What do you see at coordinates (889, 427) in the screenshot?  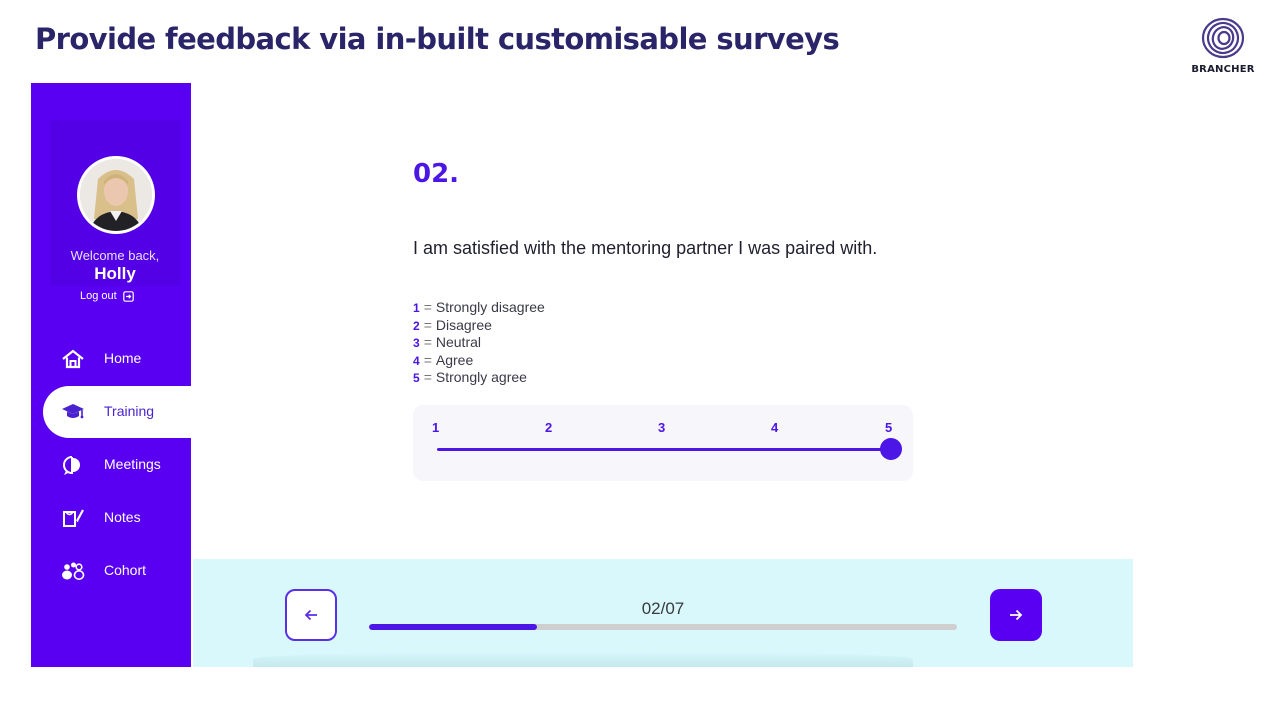 I see `slider-tick-label: 5` at bounding box center [889, 427].